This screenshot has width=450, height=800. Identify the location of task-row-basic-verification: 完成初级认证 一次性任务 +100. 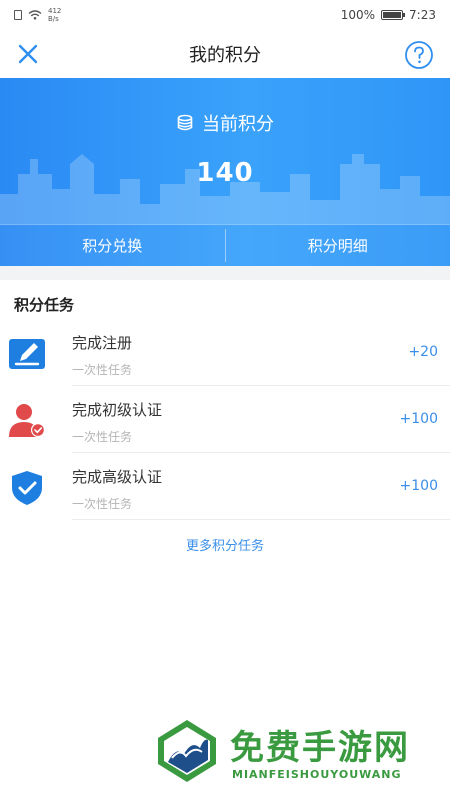
(225, 420).